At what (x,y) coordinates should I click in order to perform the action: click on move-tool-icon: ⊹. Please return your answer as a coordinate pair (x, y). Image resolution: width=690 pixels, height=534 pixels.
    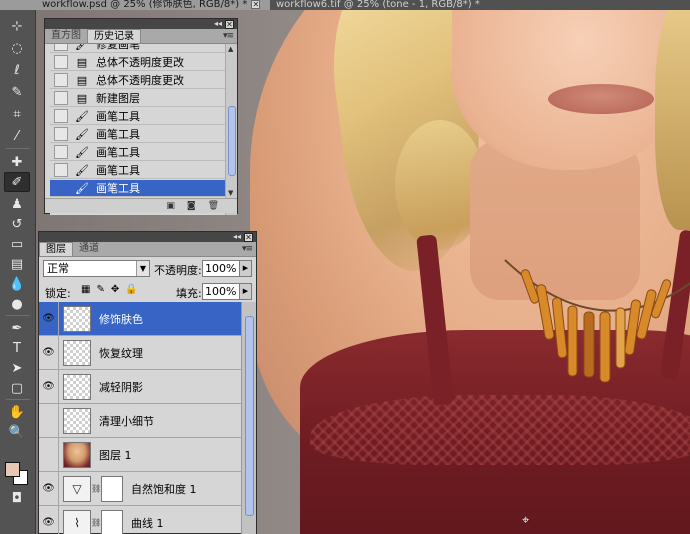
    Looking at the image, I should click on (17, 26).